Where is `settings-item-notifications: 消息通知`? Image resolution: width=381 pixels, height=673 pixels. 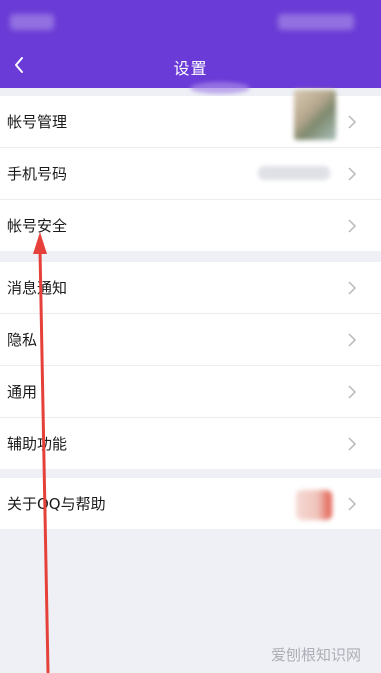
settings-item-notifications: 消息通知 is located at coordinates (190, 288).